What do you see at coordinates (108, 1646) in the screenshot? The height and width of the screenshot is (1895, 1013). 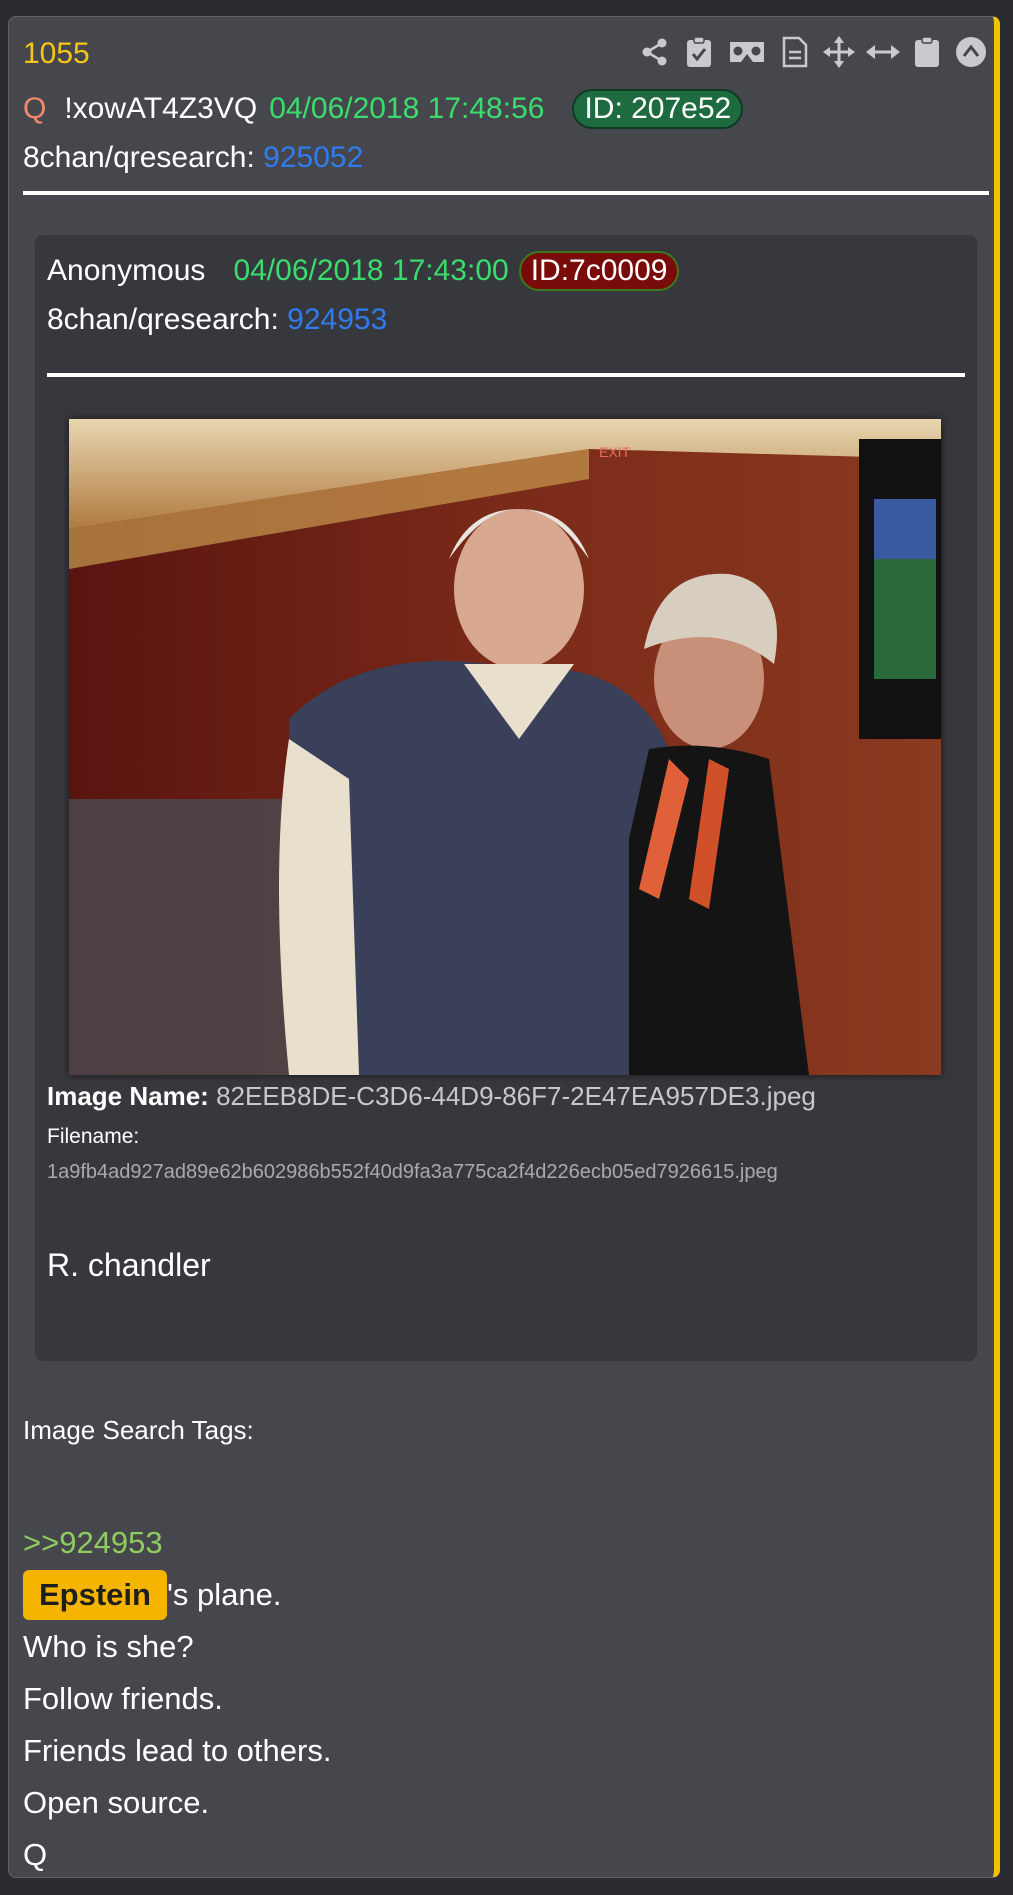 I see `post-line-2: Who is she?` at bounding box center [108, 1646].